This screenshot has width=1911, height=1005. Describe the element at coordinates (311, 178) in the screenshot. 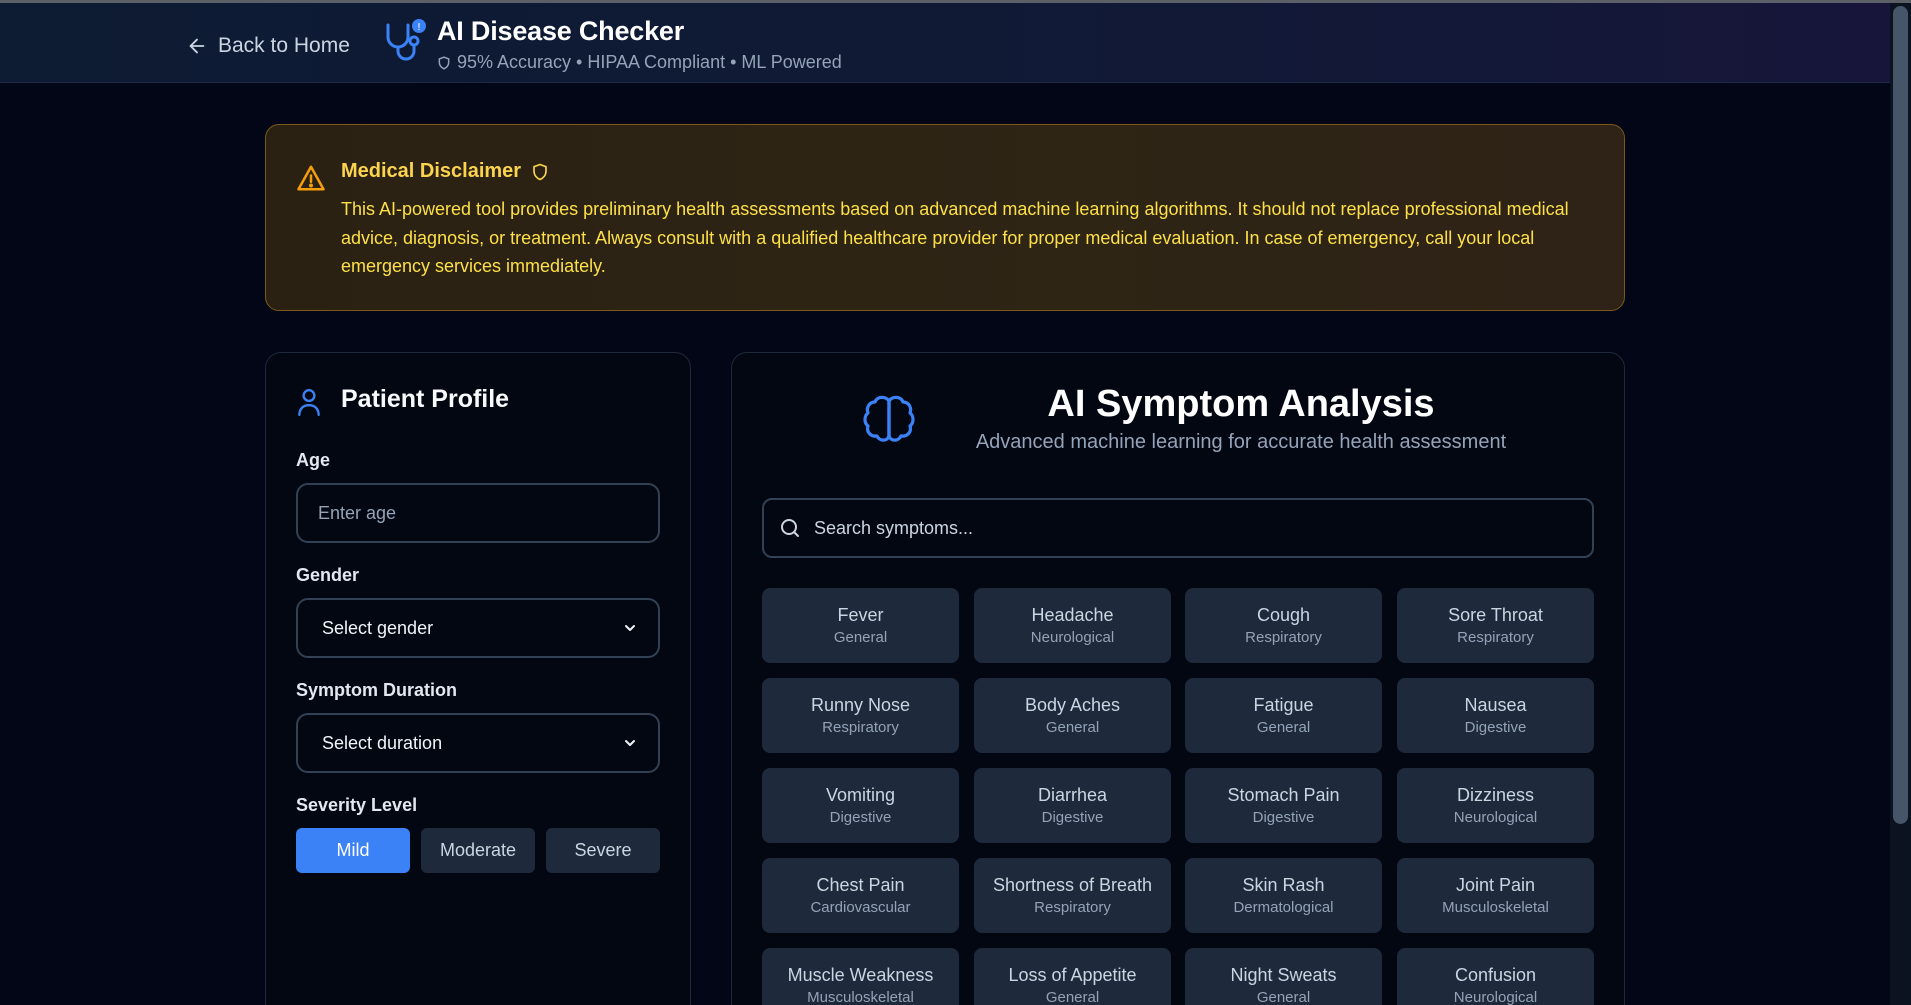

I see `warning-triangle-icon` at that location.